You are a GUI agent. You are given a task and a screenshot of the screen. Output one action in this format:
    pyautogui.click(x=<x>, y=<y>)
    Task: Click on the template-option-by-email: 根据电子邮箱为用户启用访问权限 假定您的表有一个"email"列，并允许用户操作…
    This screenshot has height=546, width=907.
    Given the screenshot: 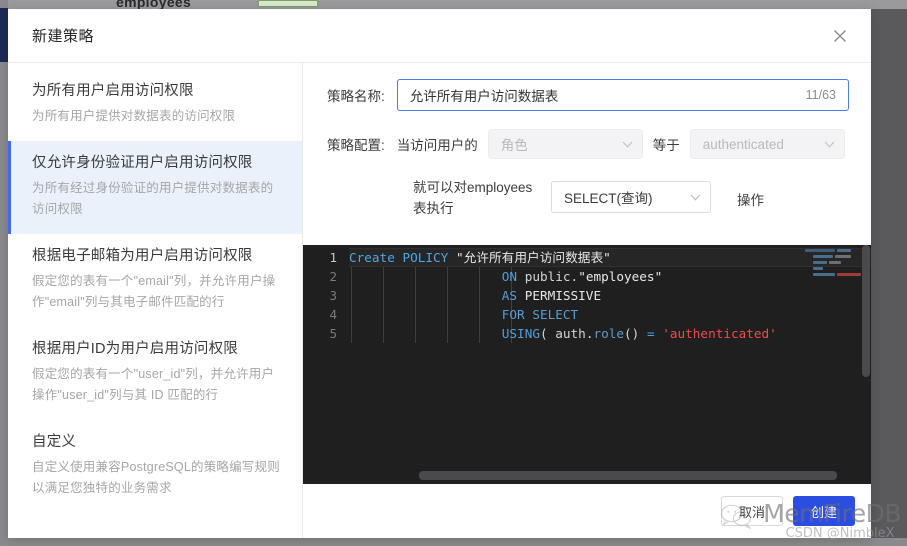 What is the action you would take?
    pyautogui.click(x=155, y=280)
    